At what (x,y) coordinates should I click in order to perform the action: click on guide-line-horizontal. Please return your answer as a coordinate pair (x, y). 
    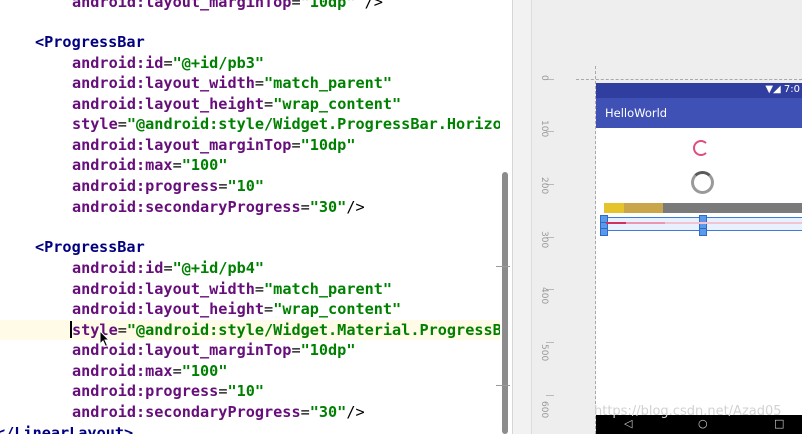
    Looking at the image, I should click on (689, 79).